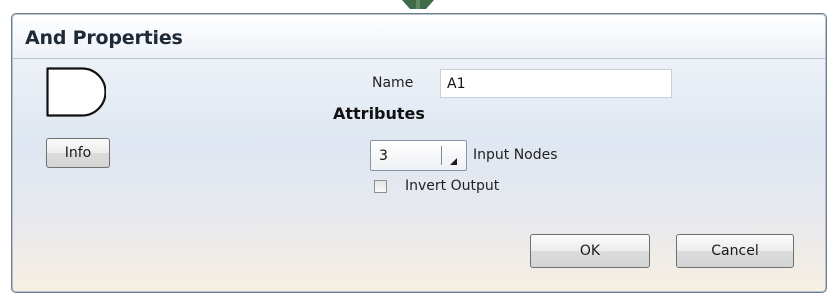 The image size is (839, 297). I want to click on name-input, so click(556, 83).